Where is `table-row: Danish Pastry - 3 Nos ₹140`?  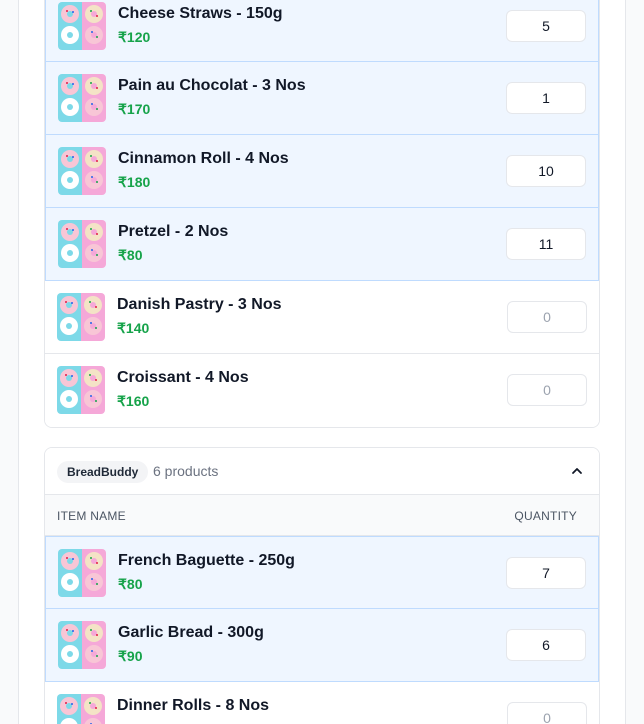
table-row: Danish Pastry - 3 Nos ₹140 is located at coordinates (322, 317).